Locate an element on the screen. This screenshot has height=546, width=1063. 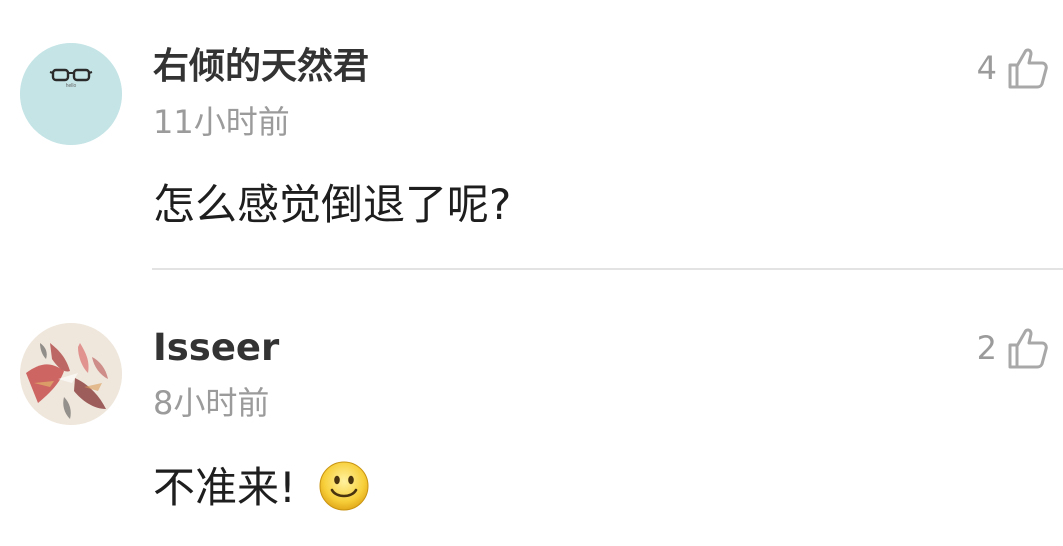
like-count: 4 is located at coordinates (986, 68).